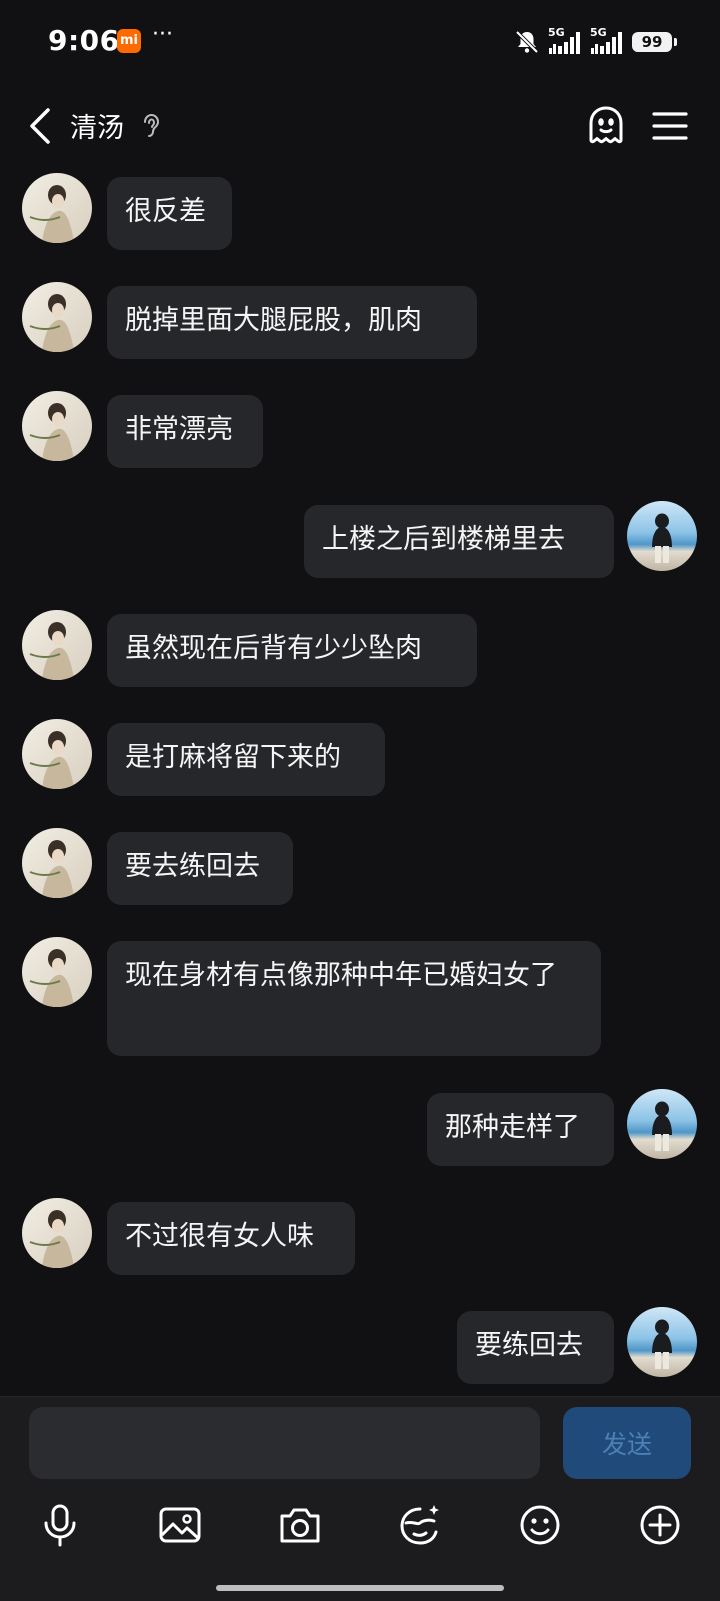  I want to click on emoji-icon, so click(540, 1525).